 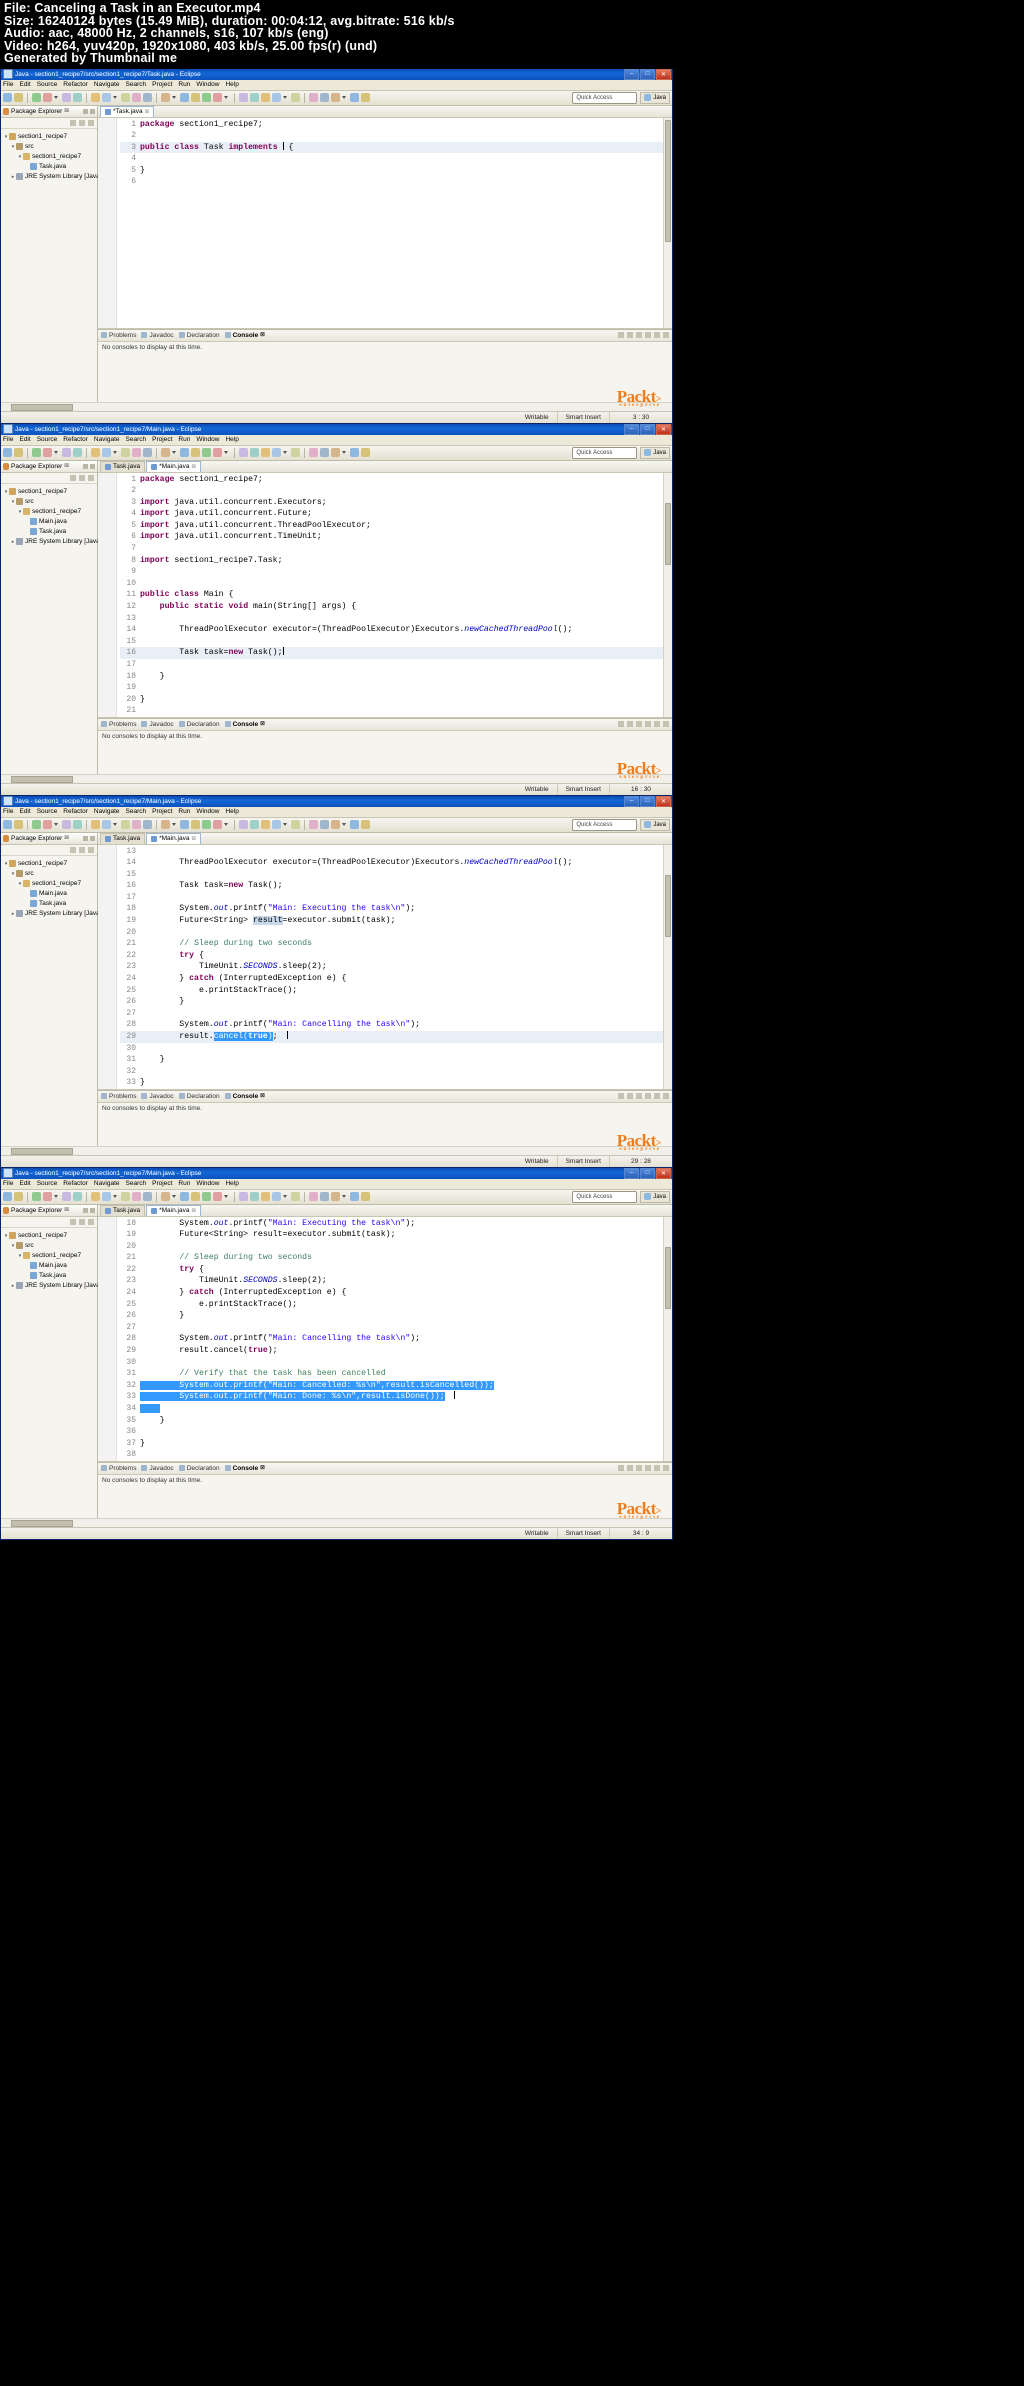 What do you see at coordinates (668, 1277) in the screenshot?
I see `scrollbar-thumb` at bounding box center [668, 1277].